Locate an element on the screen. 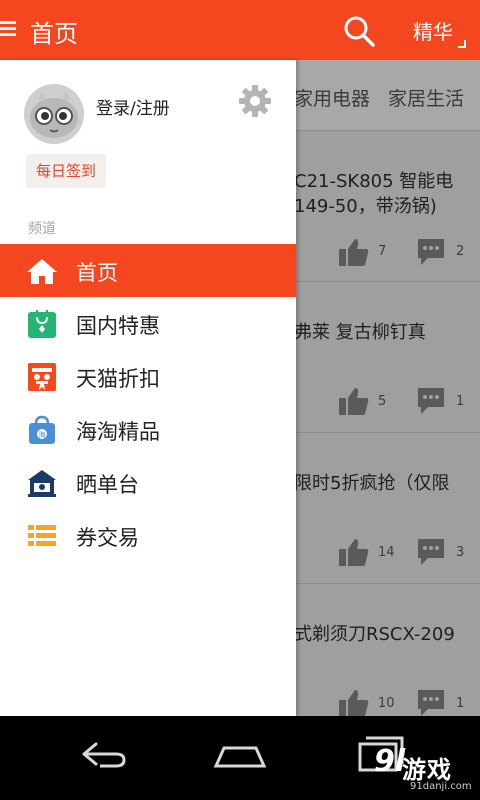 This screenshot has width=480, height=800. comment-count: 3 is located at coordinates (460, 552).